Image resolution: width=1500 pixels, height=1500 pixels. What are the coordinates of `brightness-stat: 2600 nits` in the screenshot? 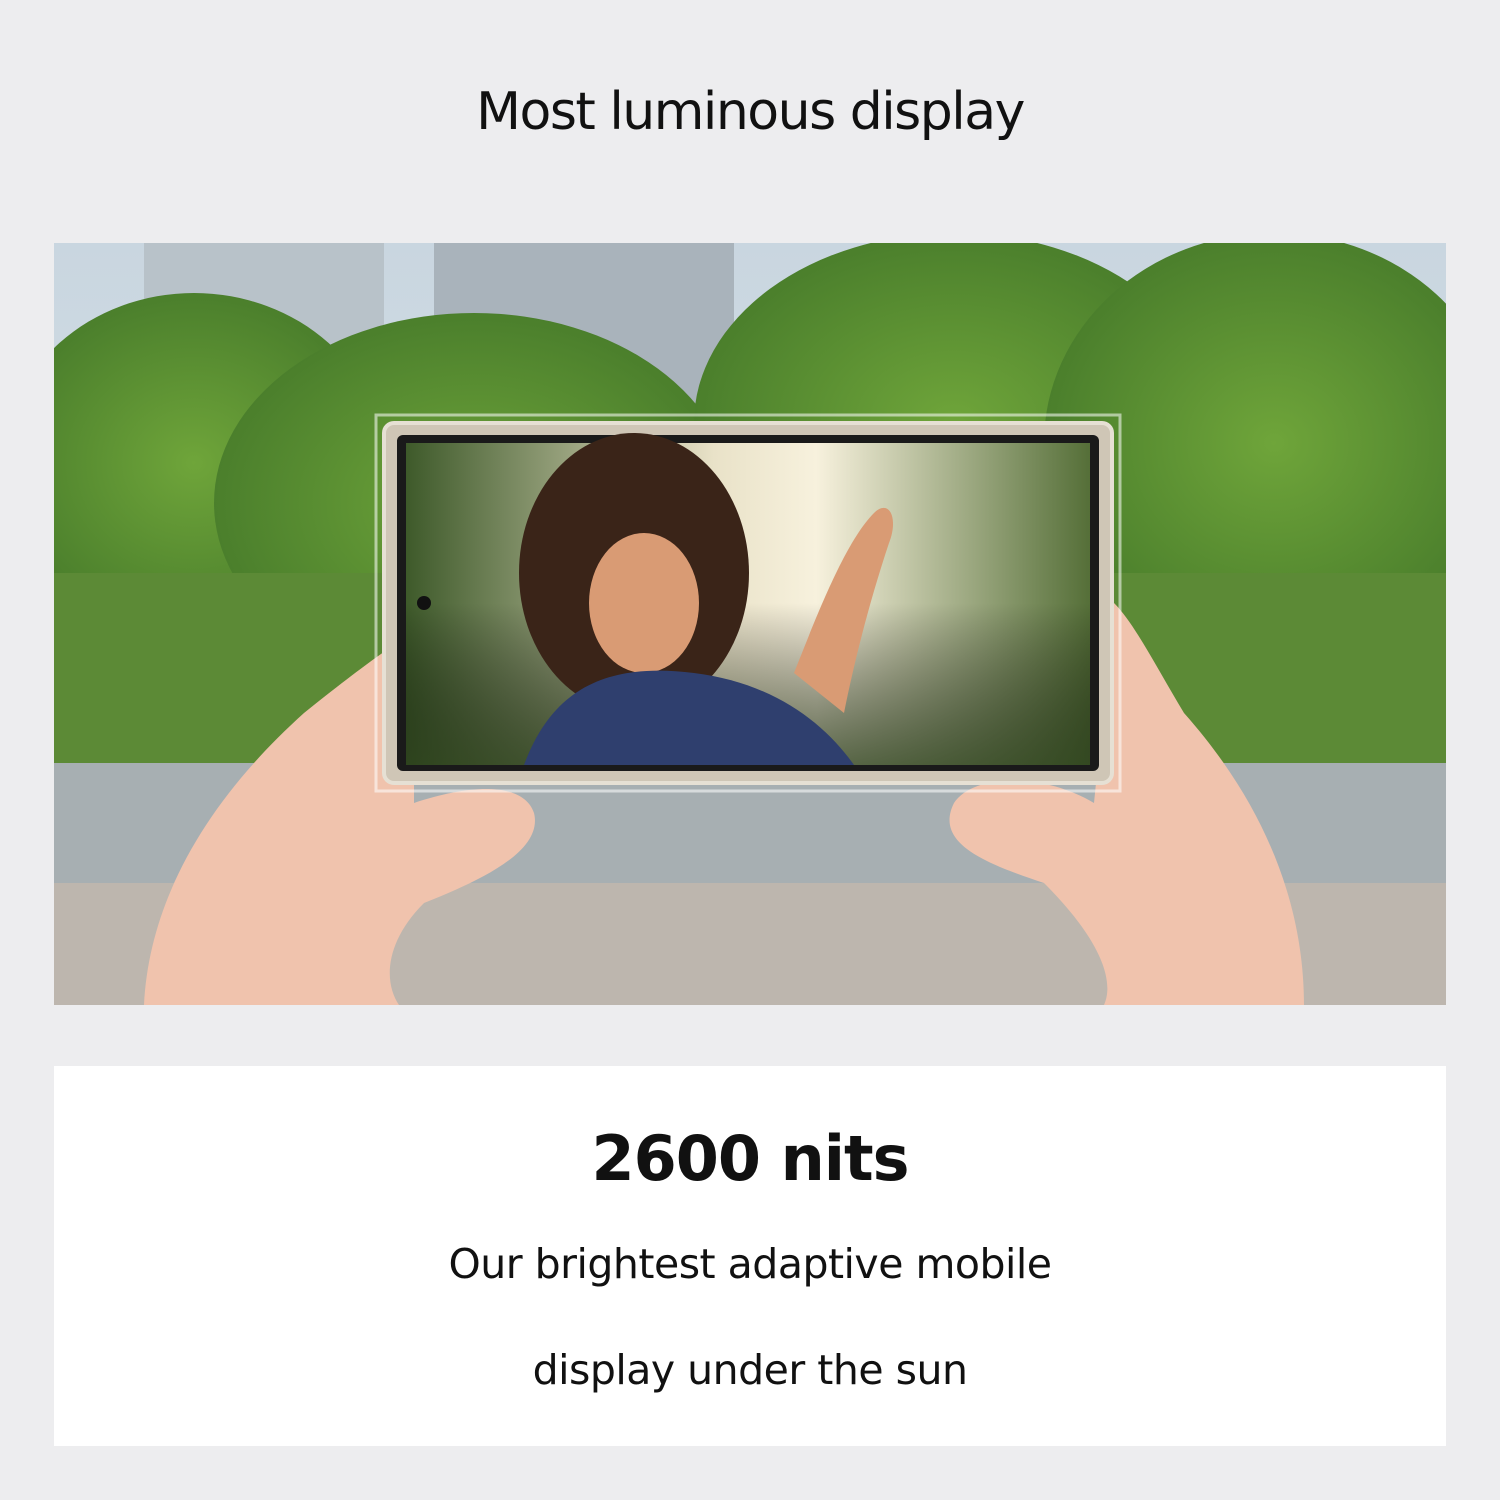 It's located at (750, 1158).